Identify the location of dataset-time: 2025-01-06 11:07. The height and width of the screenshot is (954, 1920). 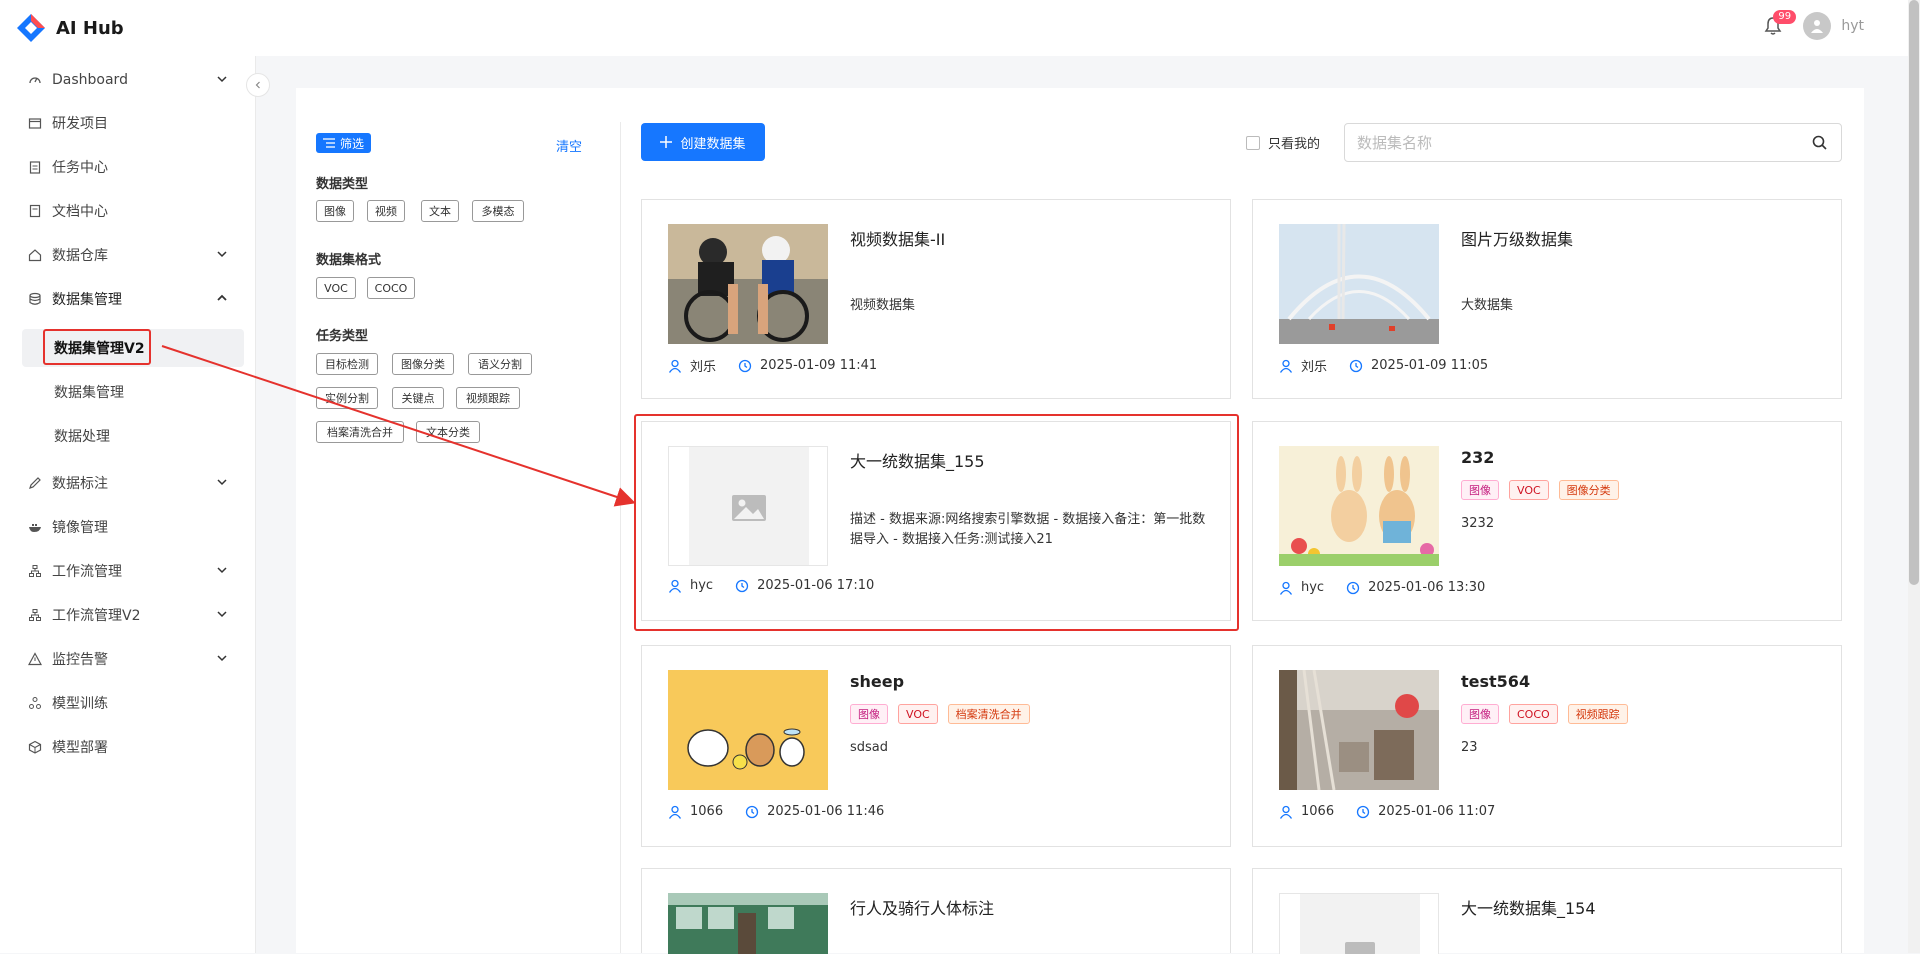
(1437, 811).